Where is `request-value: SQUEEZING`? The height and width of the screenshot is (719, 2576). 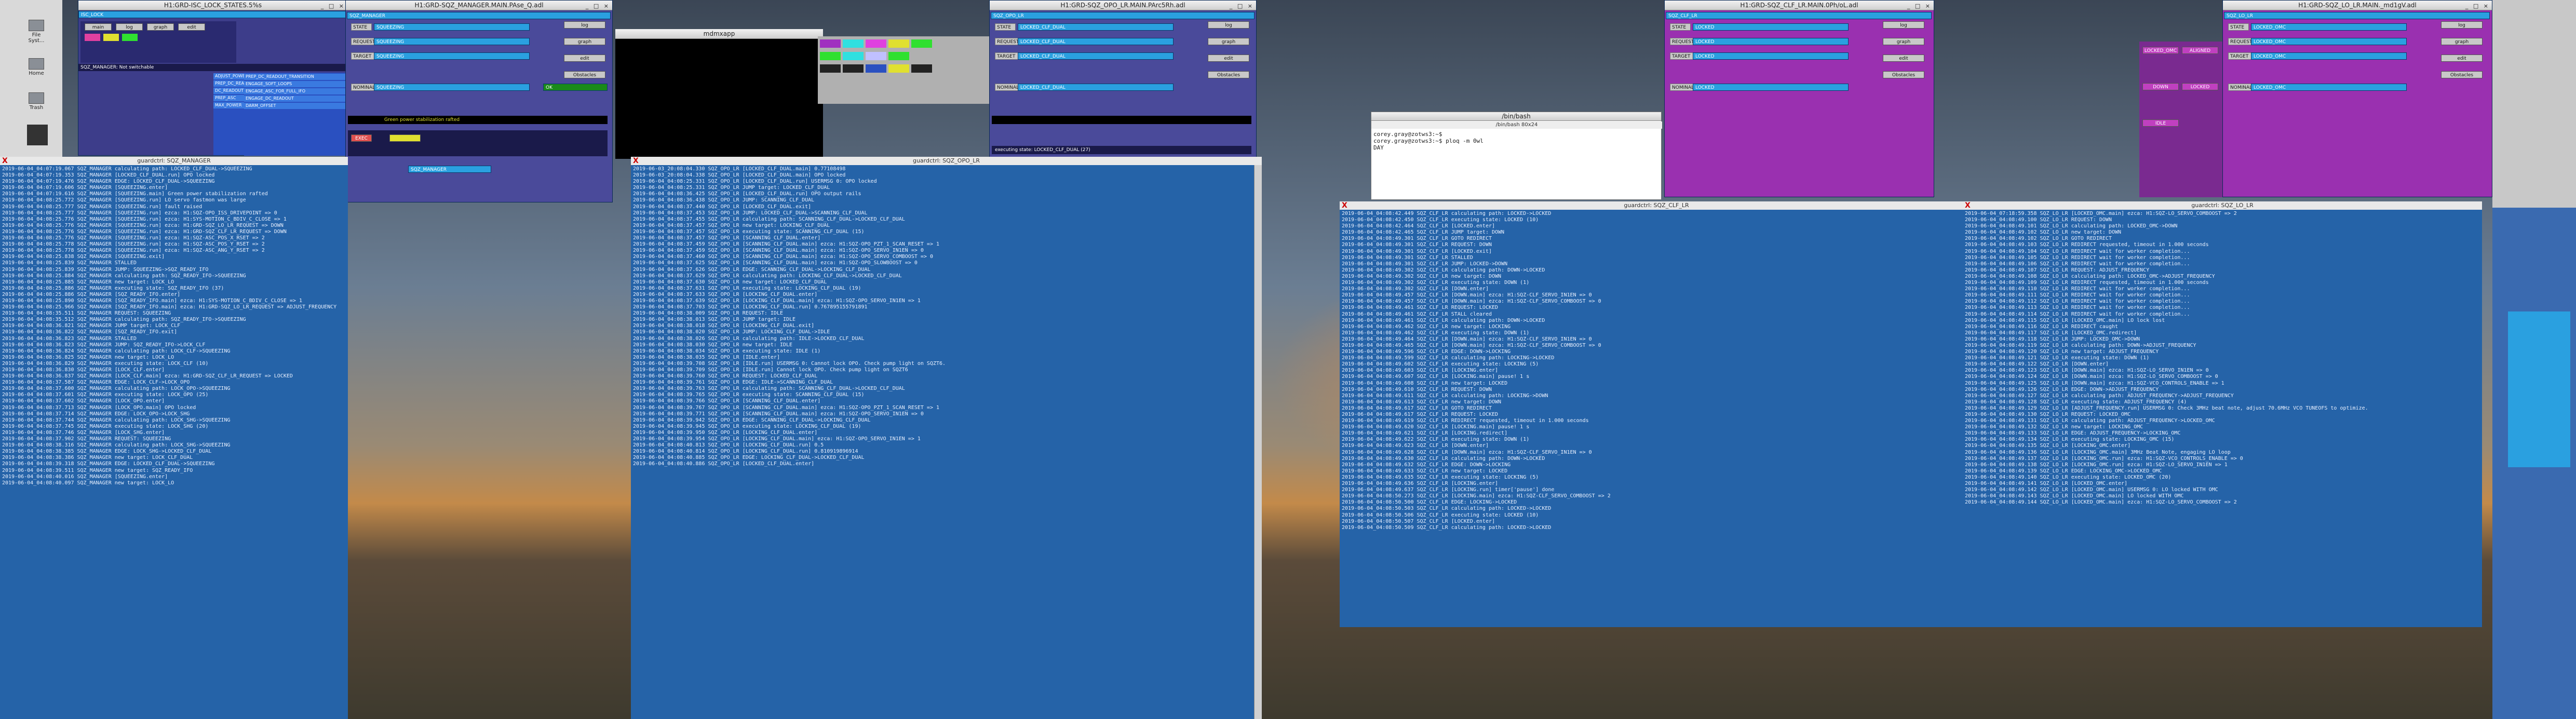 request-value: SQUEEZING is located at coordinates (452, 41).